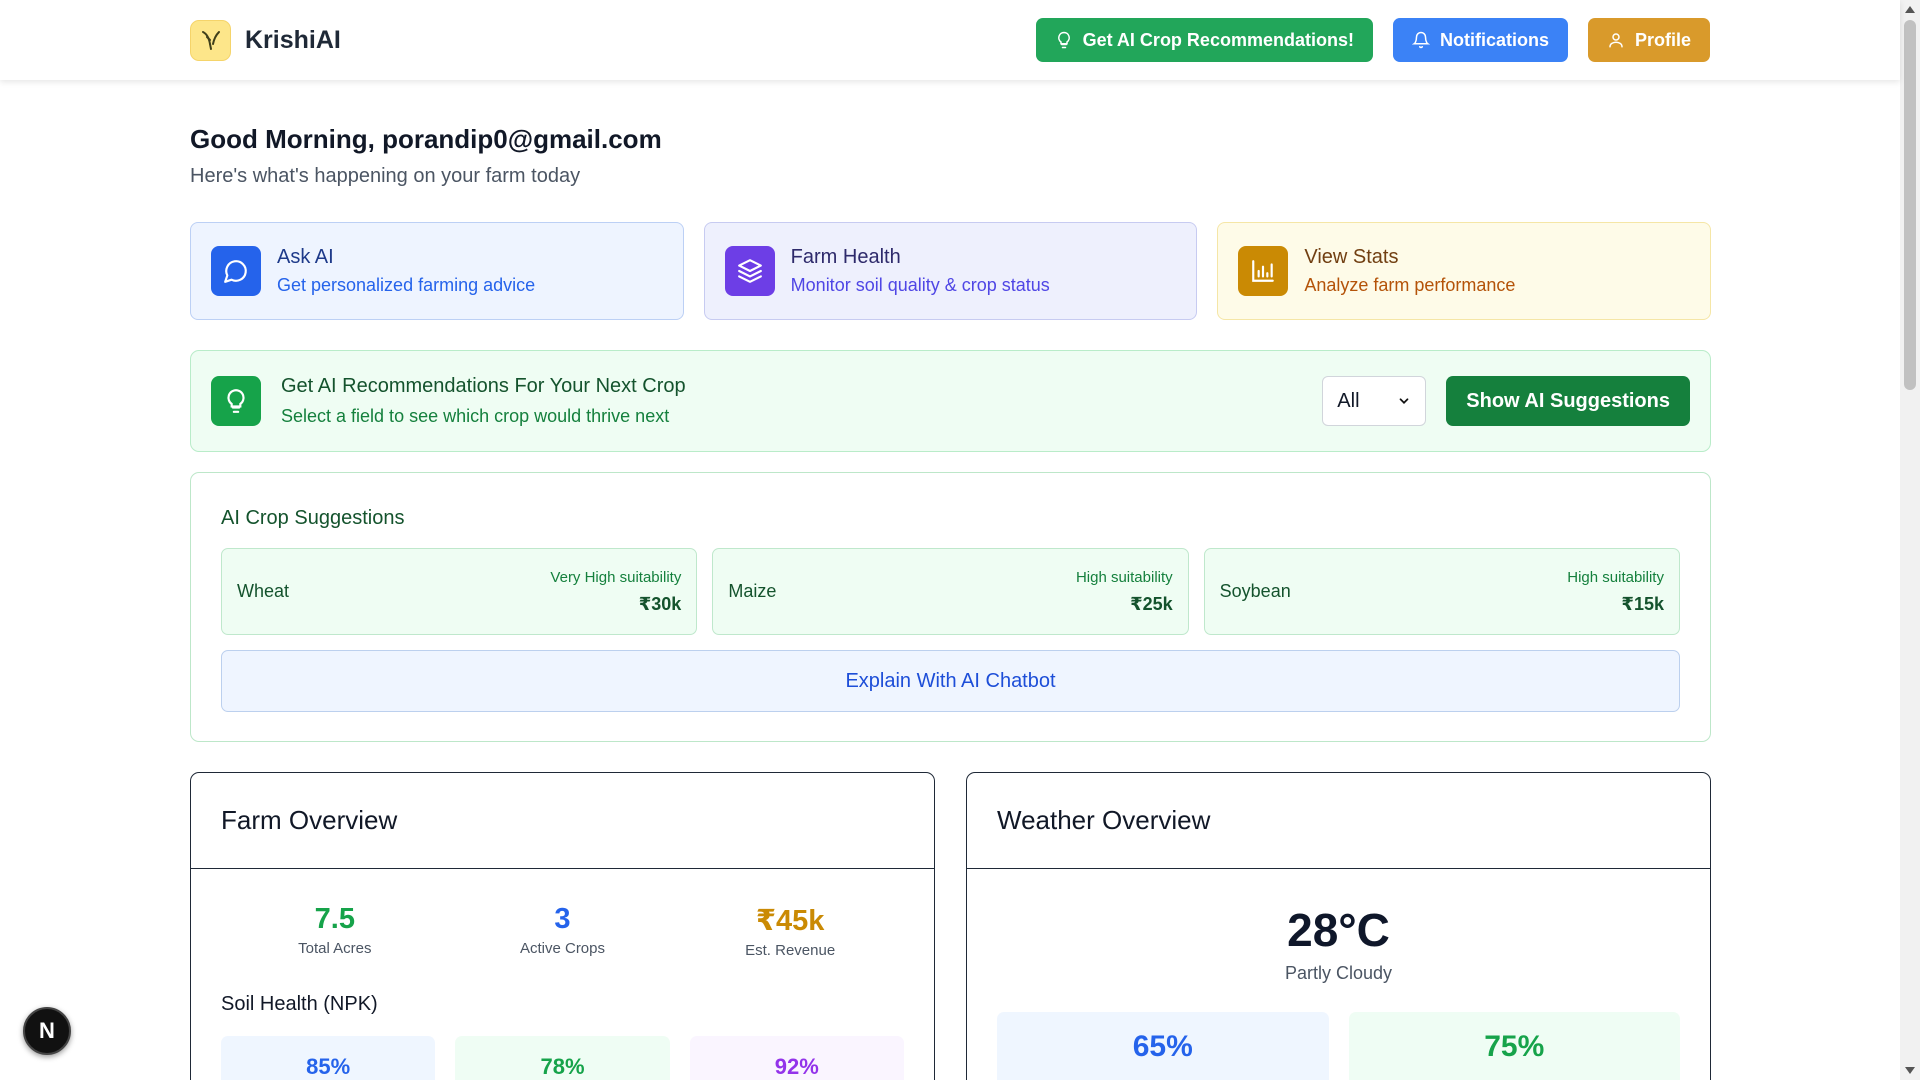  I want to click on explain-with-chatbot-button: Explain With AI Chatbot, so click(950, 681).